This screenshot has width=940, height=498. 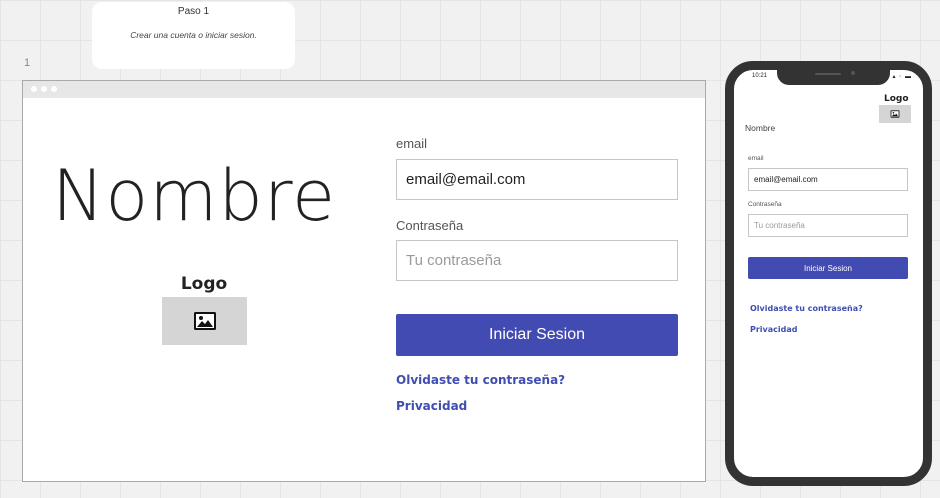 What do you see at coordinates (902, 77) in the screenshot?
I see `status-bar-icons: ▴ ◦ ▬` at bounding box center [902, 77].